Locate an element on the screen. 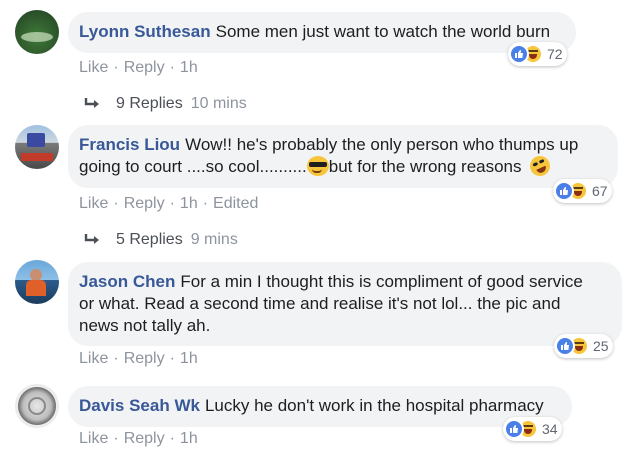 The image size is (641, 454). comment-actions: Like · Reply · 1h · Edited is located at coordinates (169, 203).